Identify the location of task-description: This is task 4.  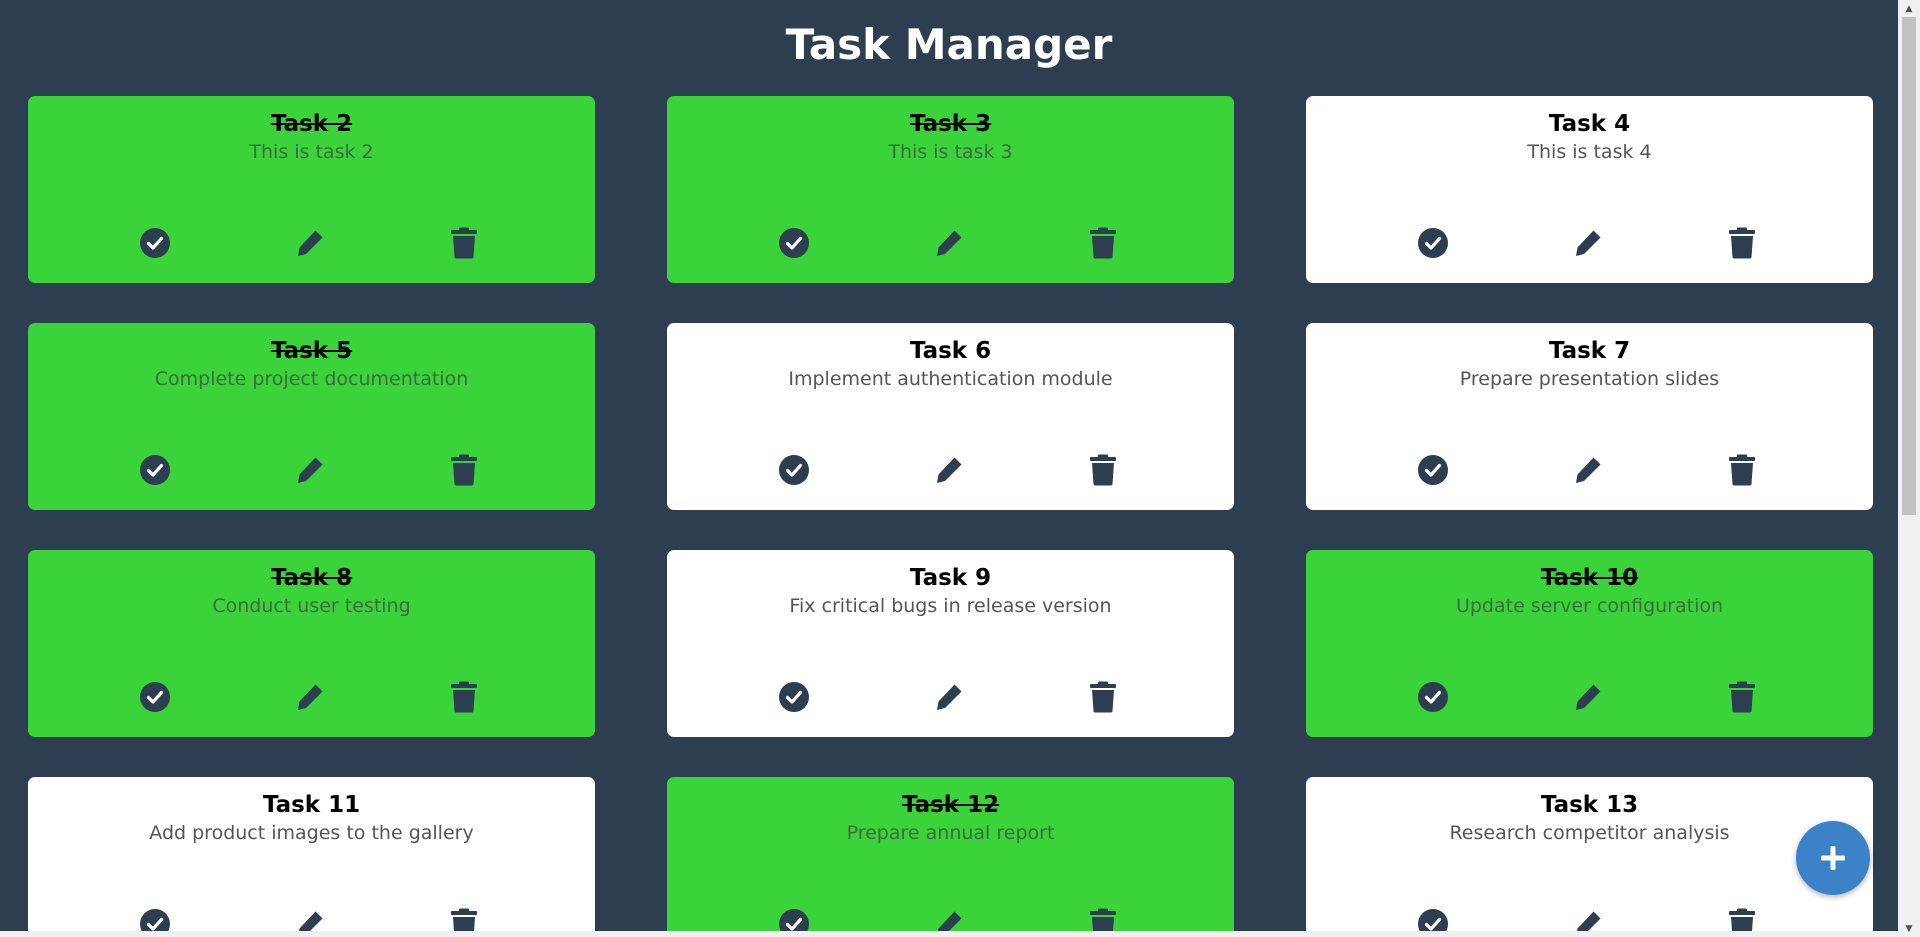
(1589, 152).